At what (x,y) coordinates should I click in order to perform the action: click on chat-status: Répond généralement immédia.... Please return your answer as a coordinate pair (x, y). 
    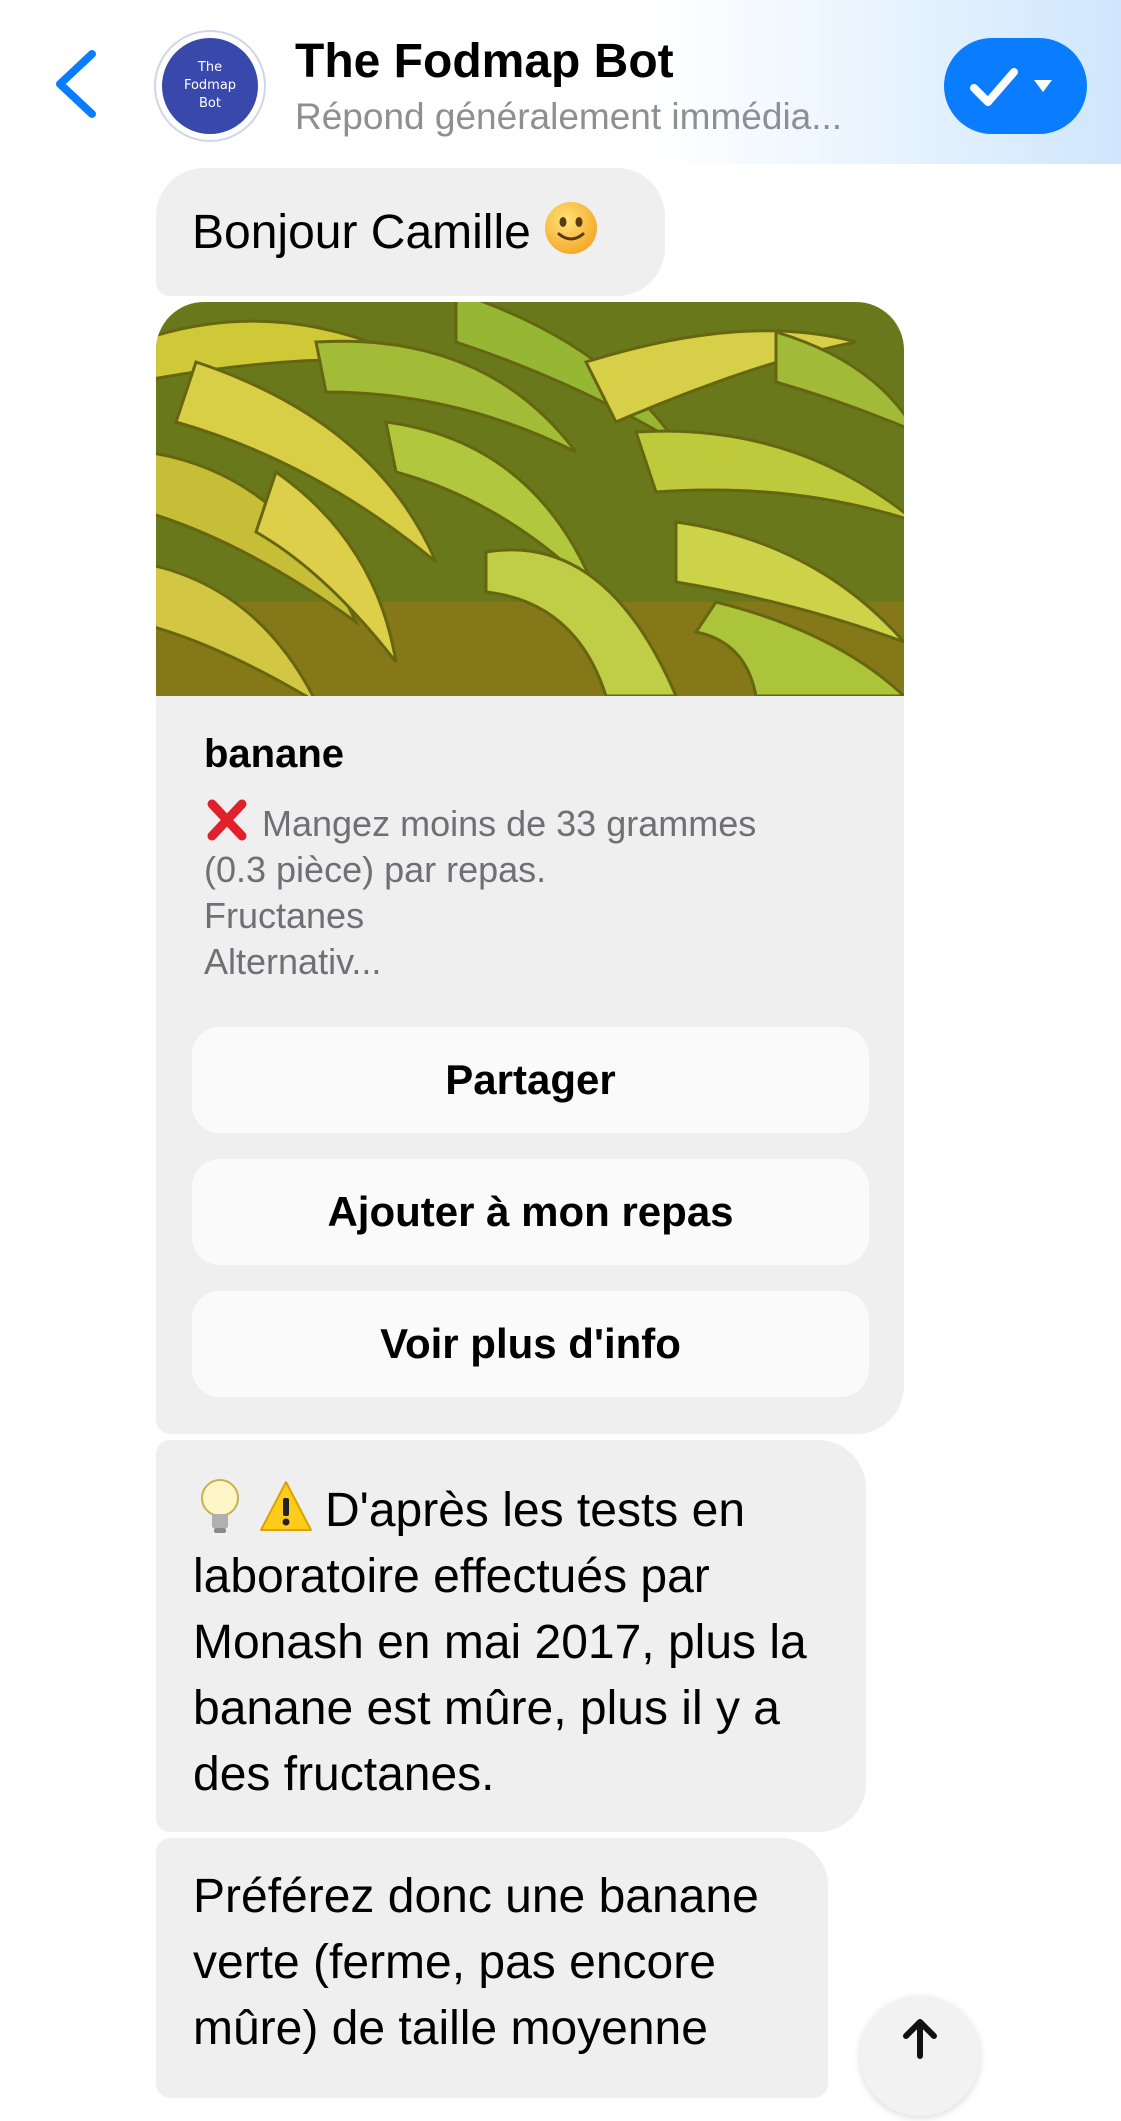
    Looking at the image, I should click on (569, 116).